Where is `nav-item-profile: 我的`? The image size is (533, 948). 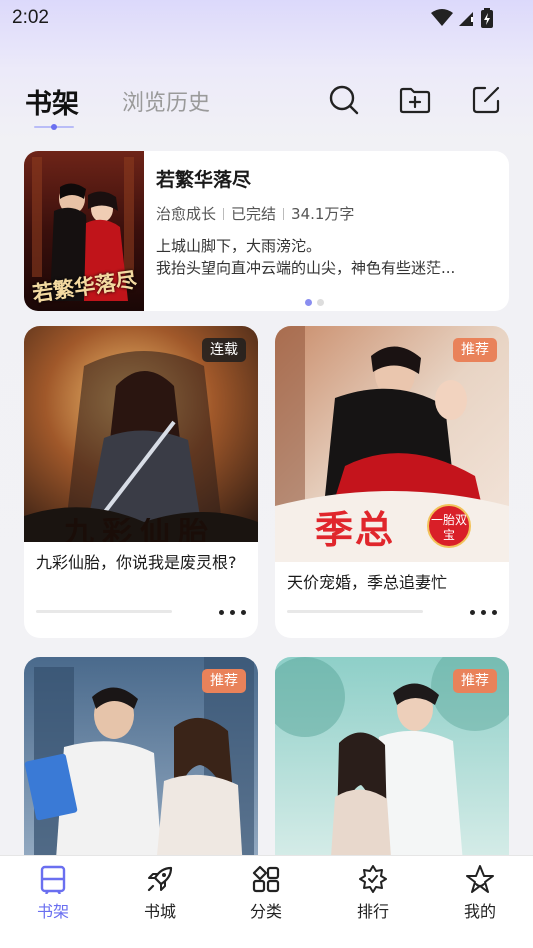
nav-item-profile: 我的 is located at coordinates (480, 893).